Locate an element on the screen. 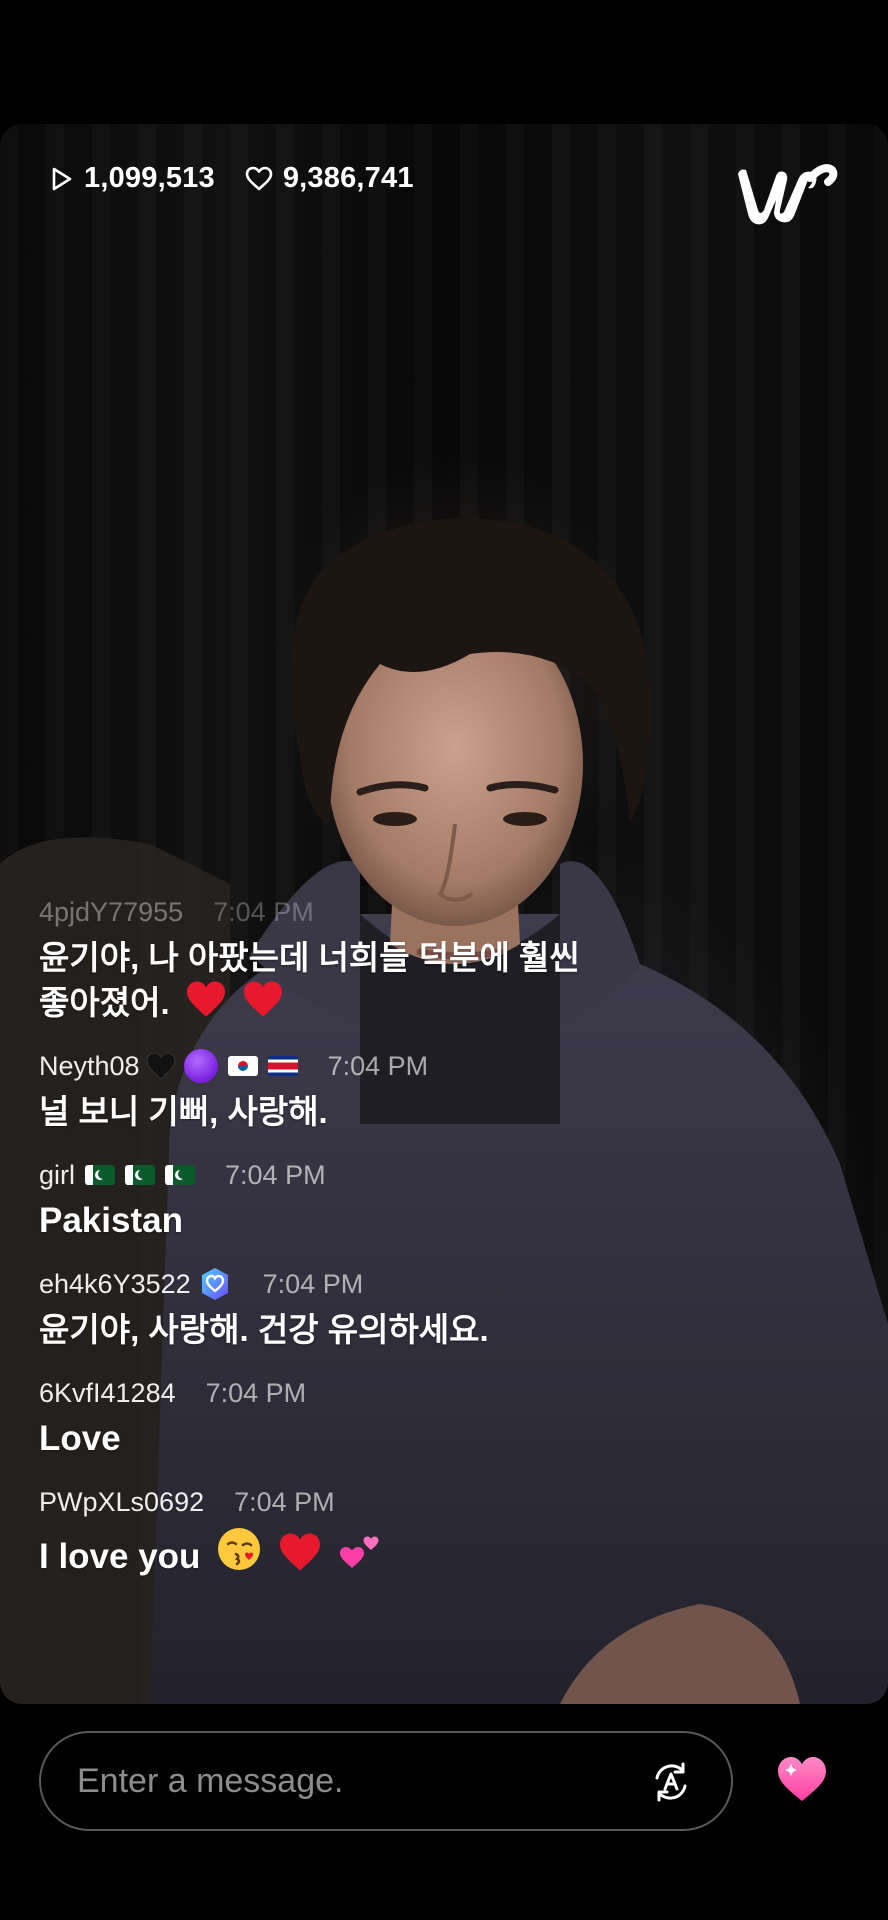 The width and height of the screenshot is (888, 1920). translate-icon is located at coordinates (671, 1782).